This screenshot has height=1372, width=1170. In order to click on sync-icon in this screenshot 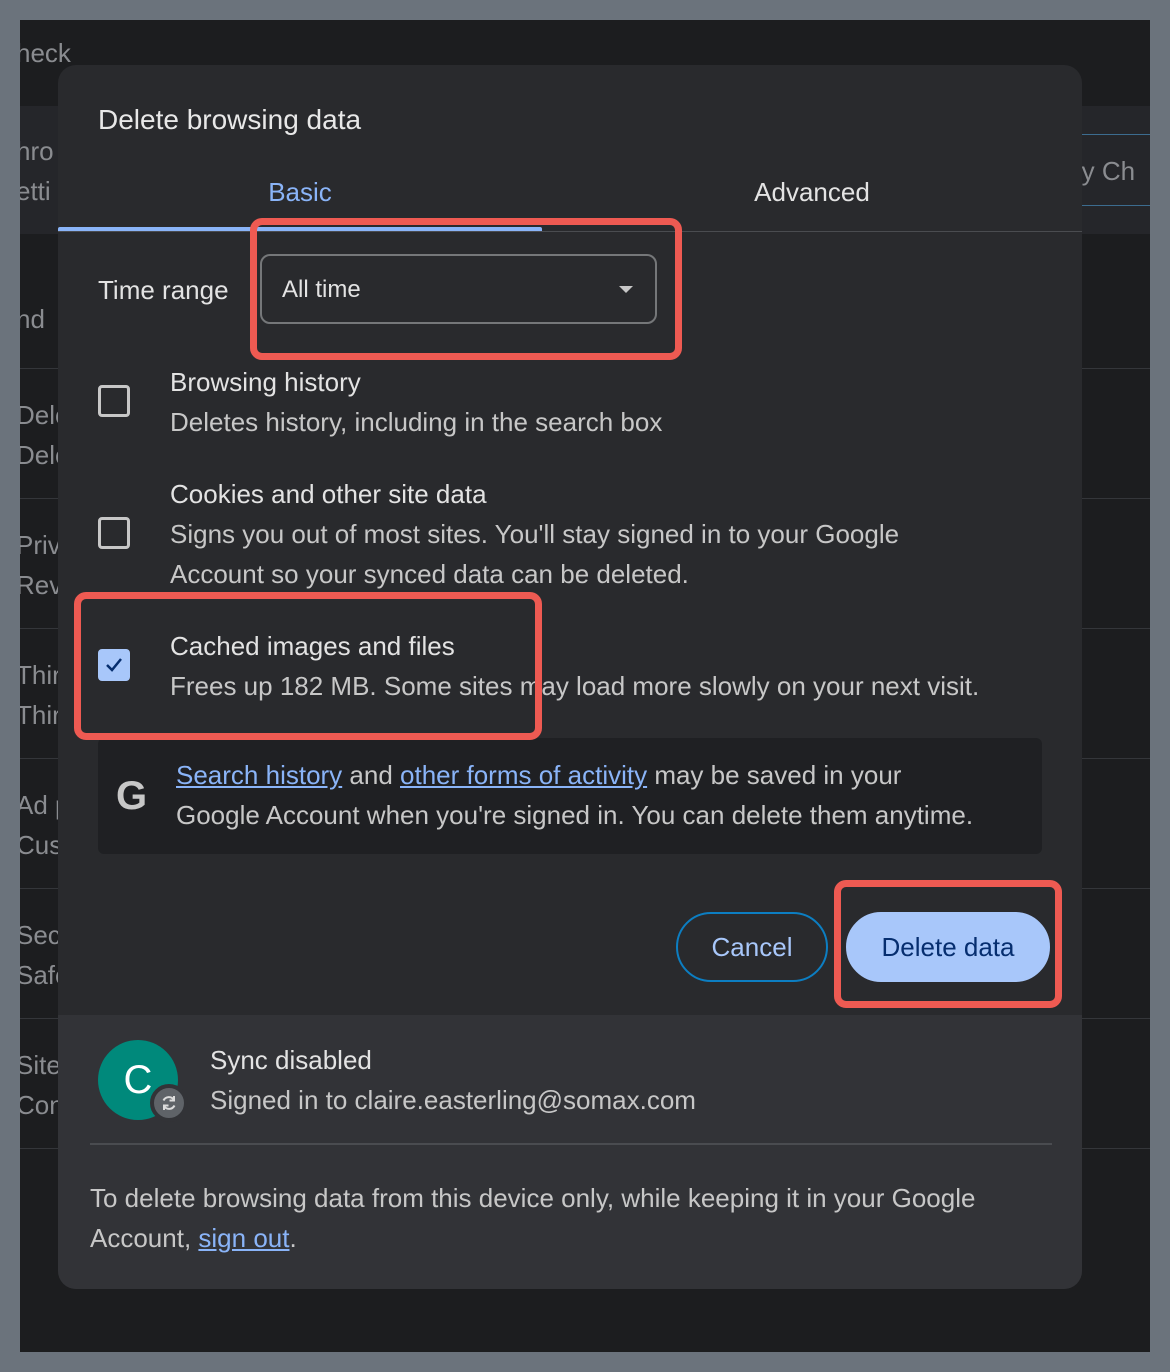, I will do `click(169, 1103)`.